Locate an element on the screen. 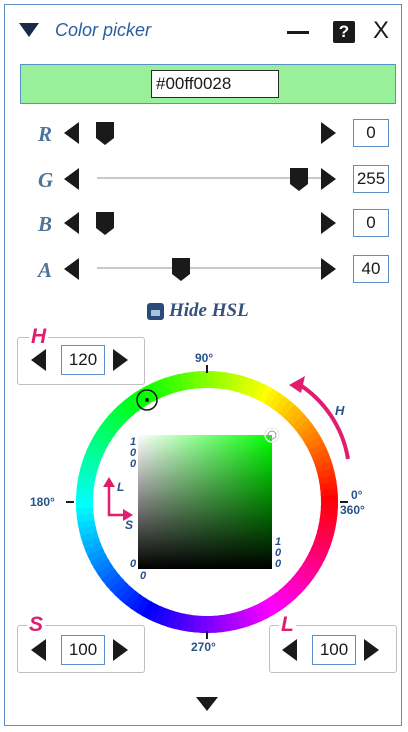  saturation-label: S is located at coordinates (36, 625).